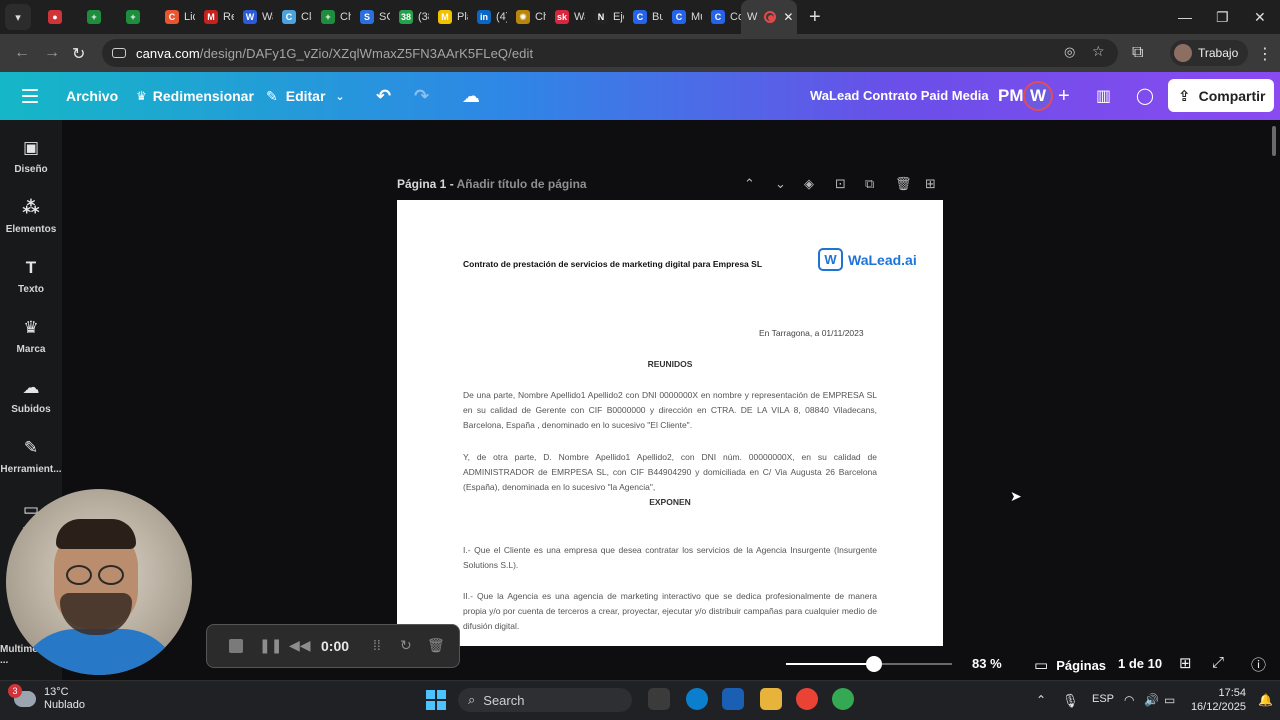 The image size is (1280, 720). Describe the element at coordinates (175, 17) in the screenshot. I see `browser-tab: C Licen` at that location.